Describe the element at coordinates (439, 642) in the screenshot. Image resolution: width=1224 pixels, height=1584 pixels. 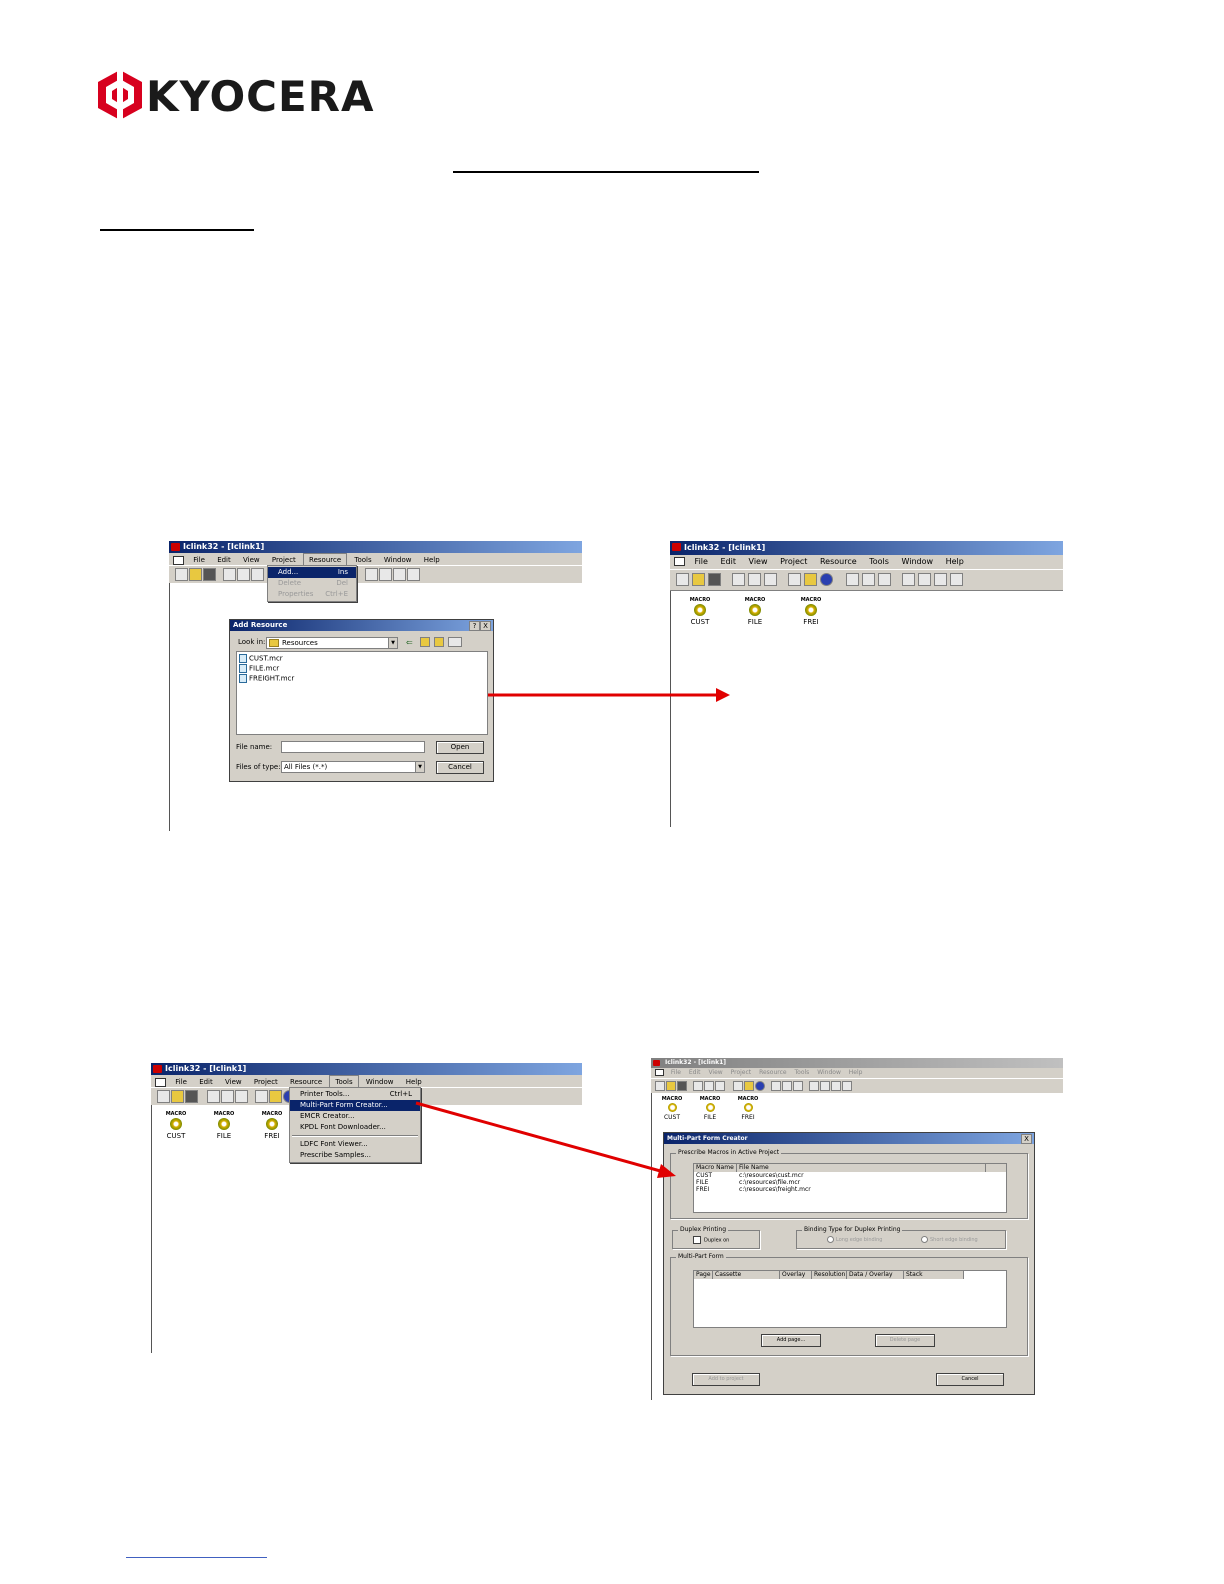
I see `new-folder-icon` at that location.